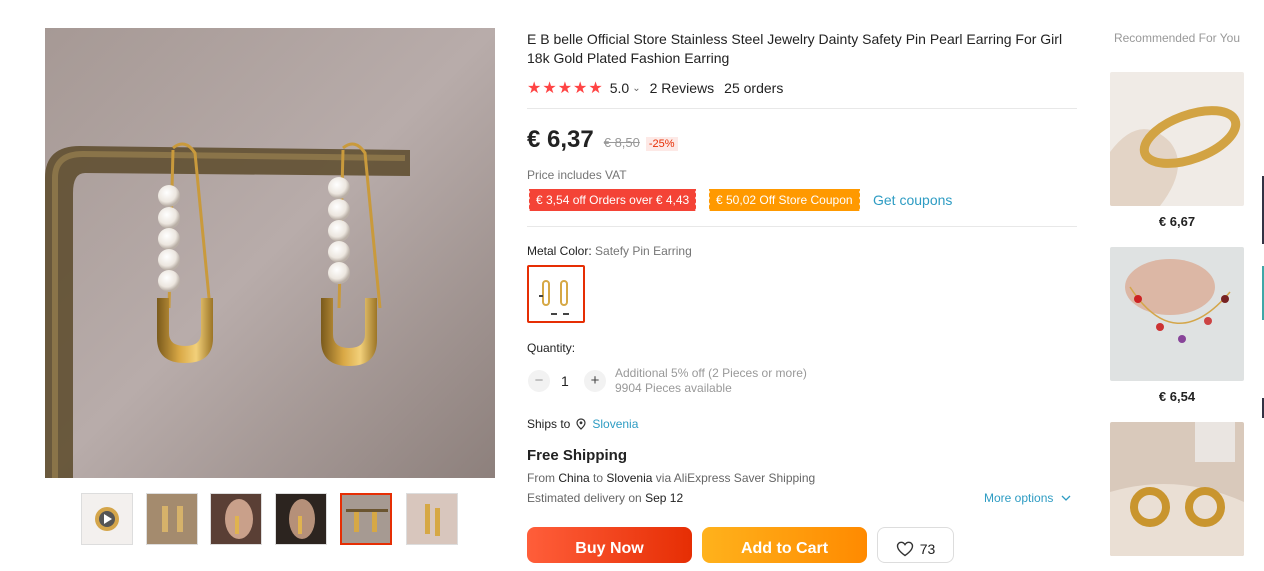 The height and width of the screenshot is (571, 1264). I want to click on sku-option-safety-pin, so click(556, 294).